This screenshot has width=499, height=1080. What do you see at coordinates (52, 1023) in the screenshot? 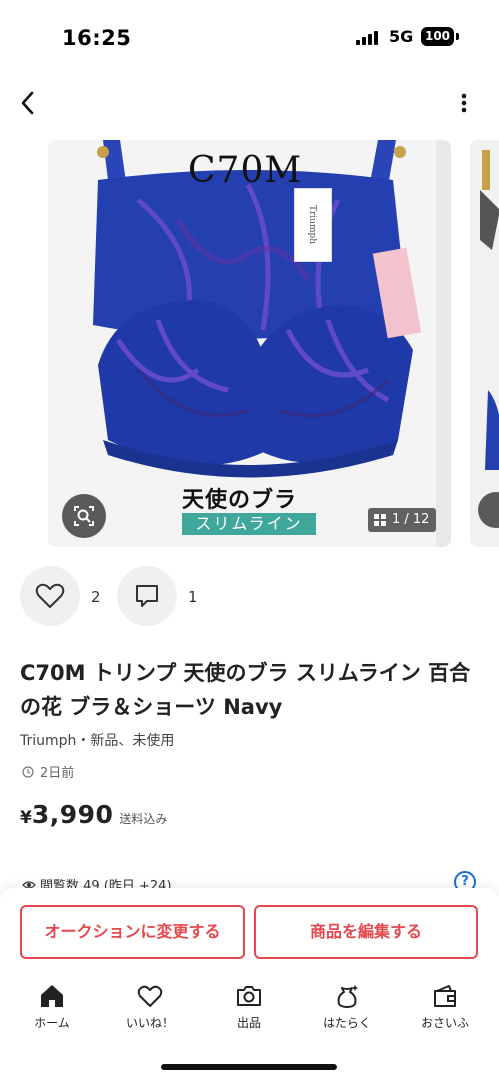
I see `tab-label: ホーム` at bounding box center [52, 1023].